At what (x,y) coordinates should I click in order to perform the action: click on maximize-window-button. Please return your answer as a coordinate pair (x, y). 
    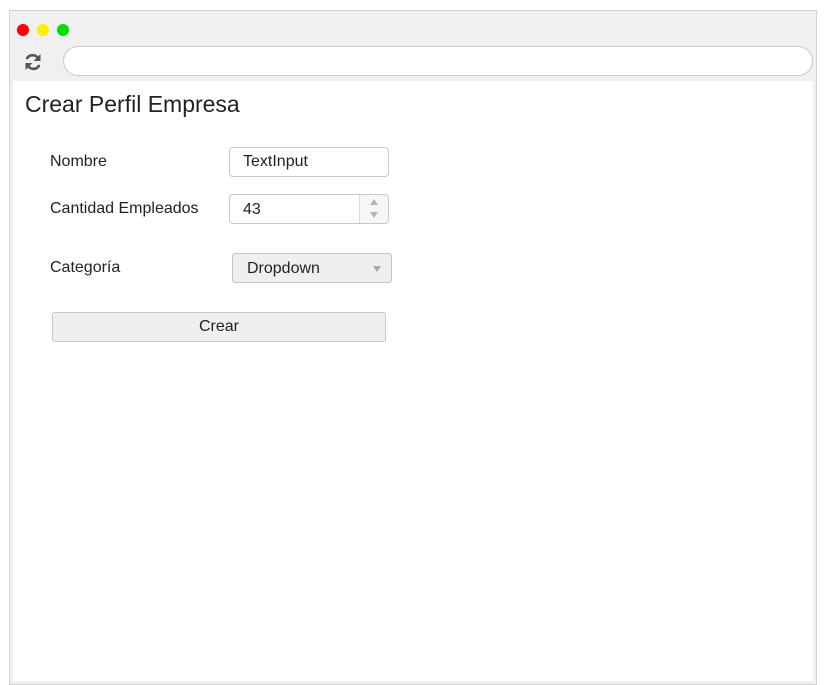
    Looking at the image, I should click on (63, 30).